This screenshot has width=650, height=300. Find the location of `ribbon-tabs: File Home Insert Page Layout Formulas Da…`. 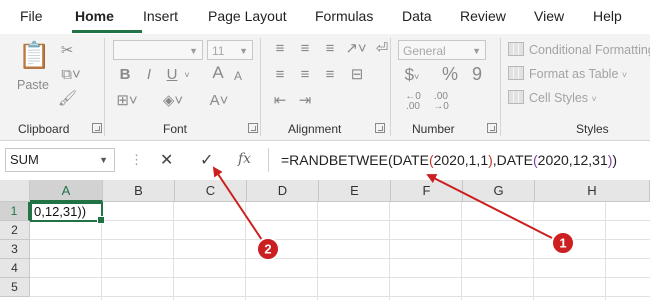

ribbon-tabs: File Home Insert Page Layout Formulas Da… is located at coordinates (325, 17).